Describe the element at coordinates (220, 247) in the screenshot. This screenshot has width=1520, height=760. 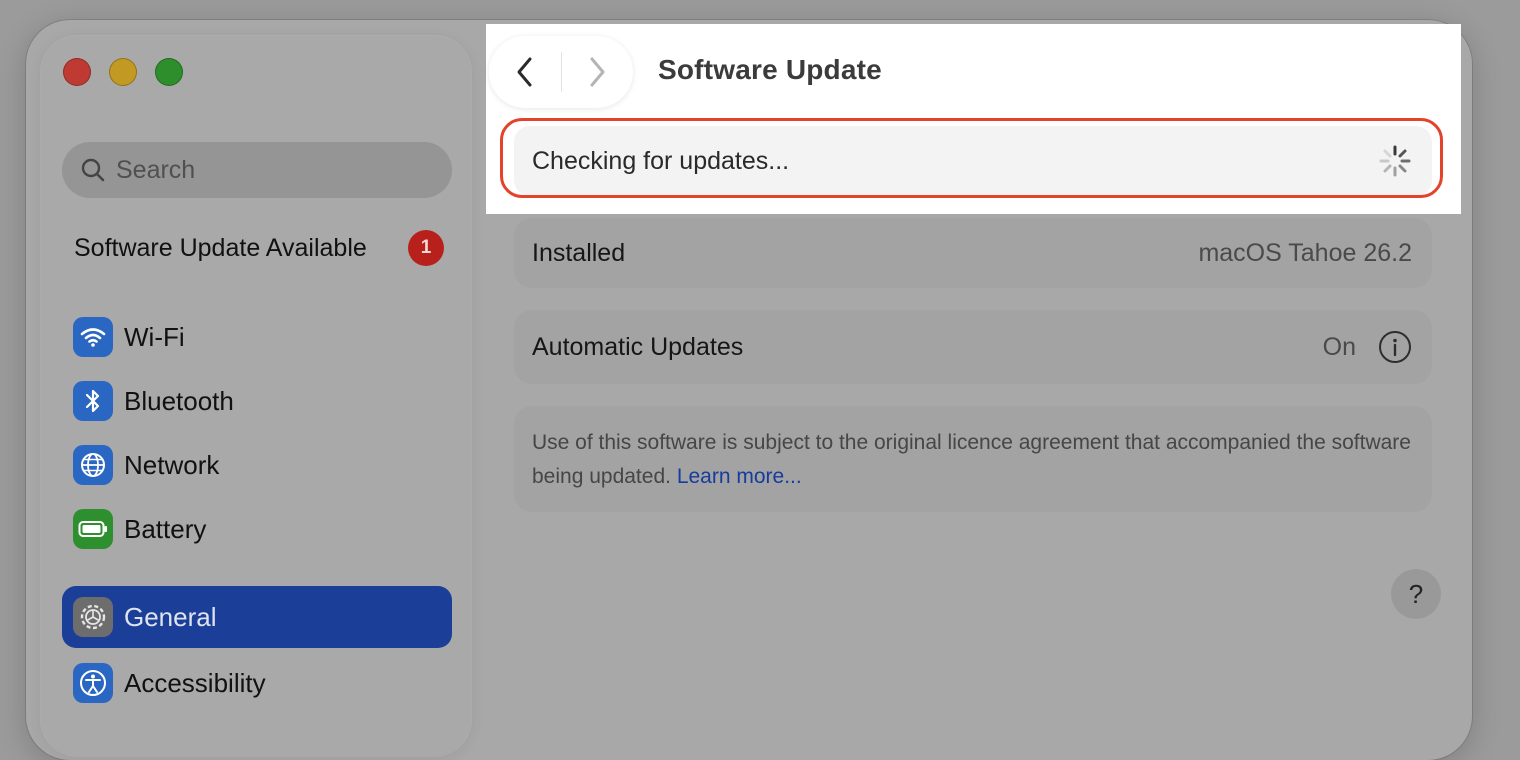
I see `software-update-available-label: Software Update Available` at that location.